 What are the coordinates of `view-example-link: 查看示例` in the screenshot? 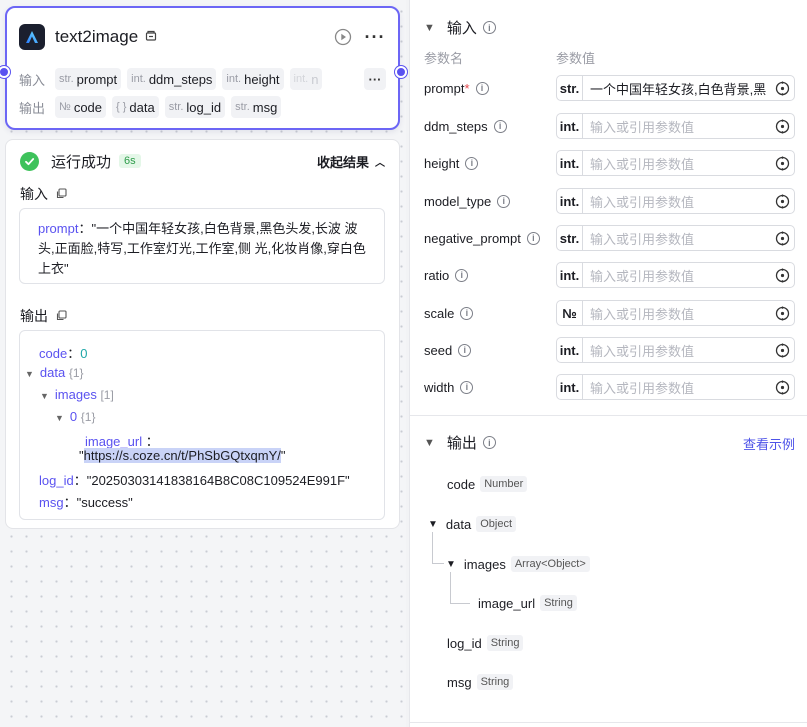 It's located at (769, 443).